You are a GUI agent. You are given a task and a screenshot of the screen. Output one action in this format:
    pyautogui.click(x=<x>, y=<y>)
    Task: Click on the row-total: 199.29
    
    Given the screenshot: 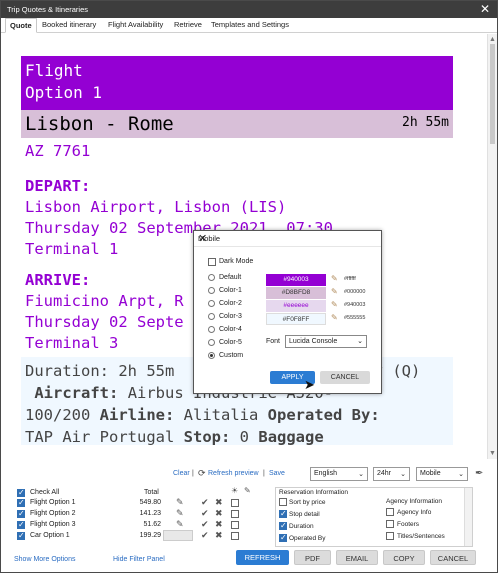 What is the action you would take?
    pyautogui.click(x=150, y=535)
    